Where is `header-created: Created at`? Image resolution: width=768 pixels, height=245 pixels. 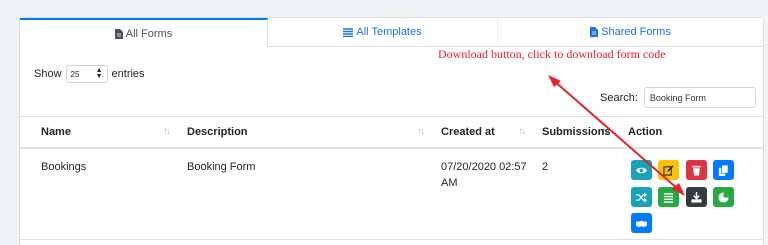
header-created: Created at is located at coordinates (468, 132).